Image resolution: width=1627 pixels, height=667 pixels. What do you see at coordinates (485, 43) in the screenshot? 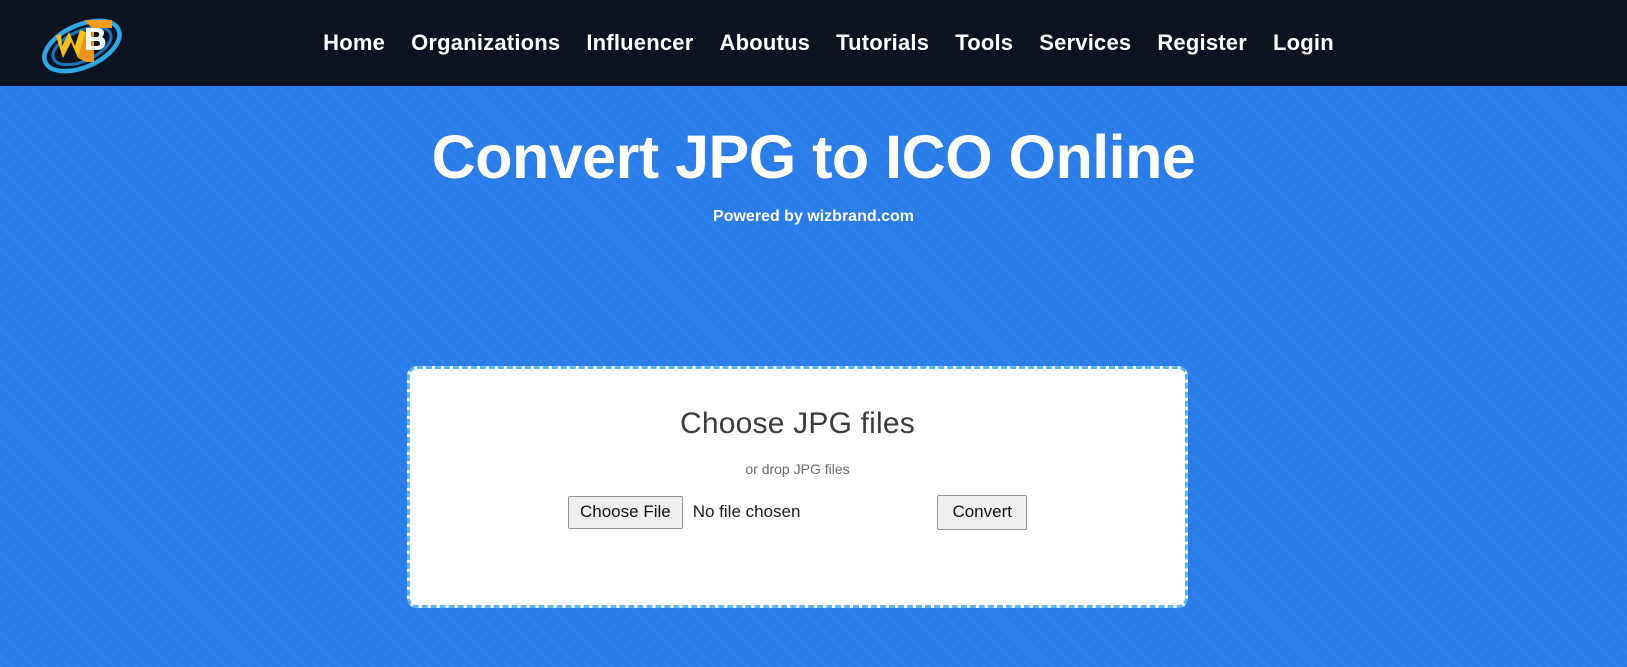
I see `nav-link-organizations: Organizations` at bounding box center [485, 43].